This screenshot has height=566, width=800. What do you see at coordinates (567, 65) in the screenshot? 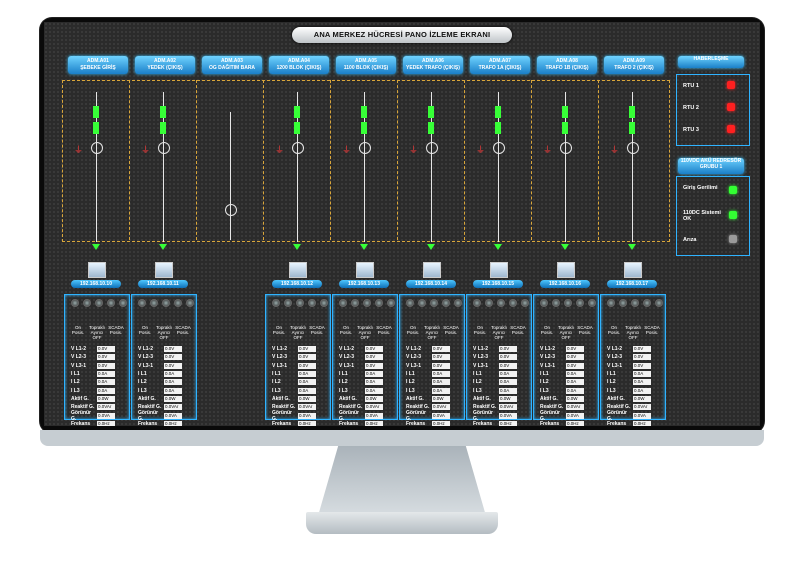
I see `cell-header-8: ADM.A08 TRAFO 1B (ÇIKIŞ)` at bounding box center [567, 65].